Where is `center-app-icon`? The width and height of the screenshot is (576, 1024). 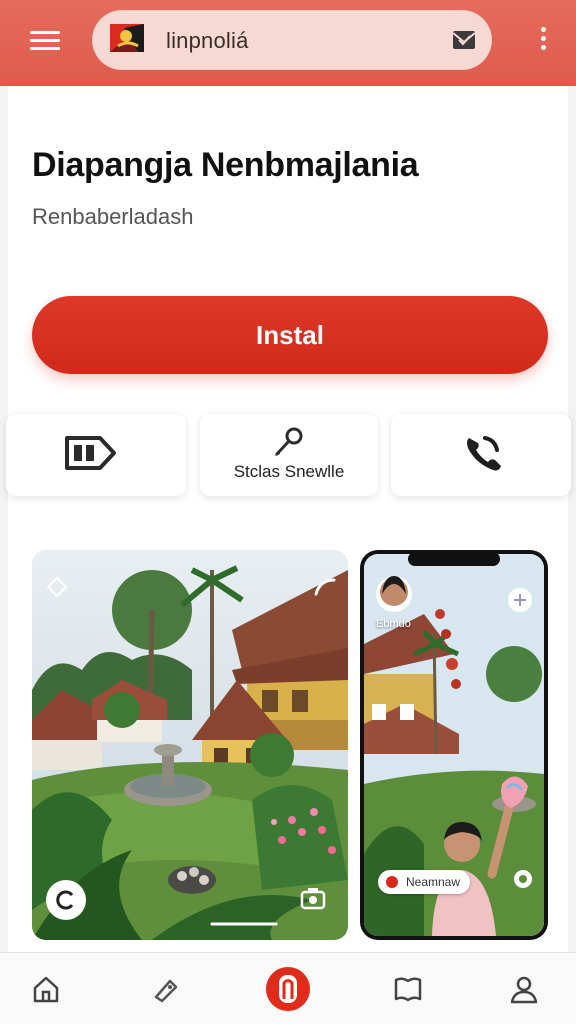 center-app-icon is located at coordinates (288, 989).